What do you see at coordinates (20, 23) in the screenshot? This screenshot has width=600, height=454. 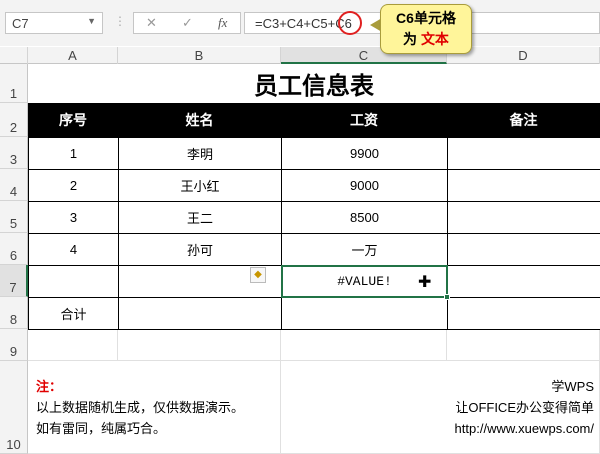 I see `name-box-value: C7` at bounding box center [20, 23].